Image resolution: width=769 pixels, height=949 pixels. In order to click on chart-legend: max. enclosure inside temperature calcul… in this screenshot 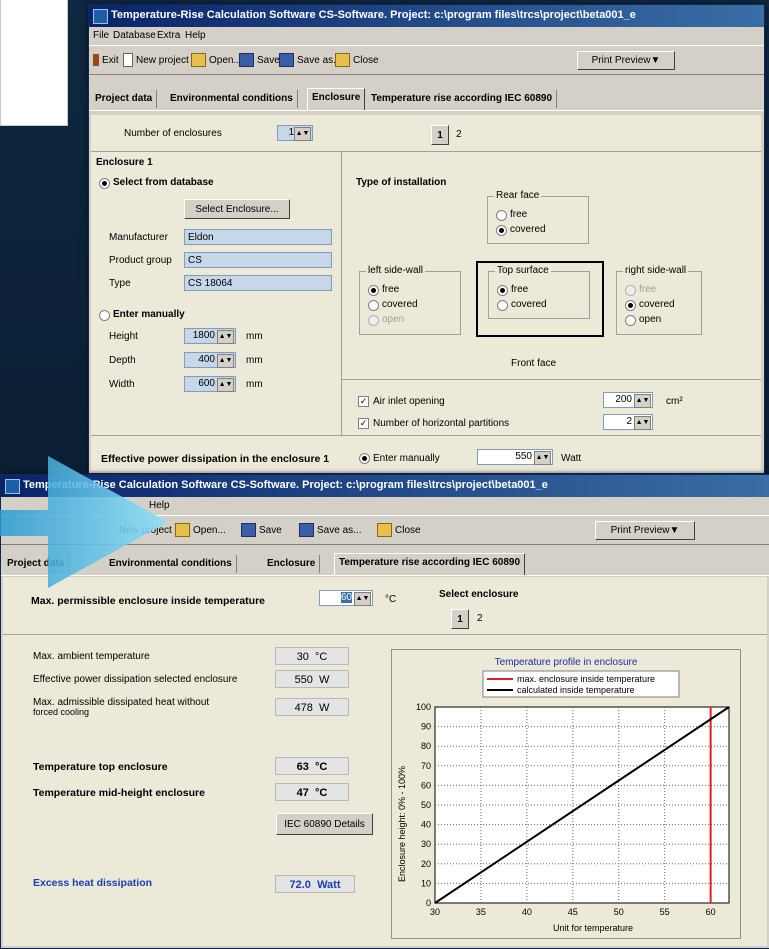, I will do `click(581, 684)`.